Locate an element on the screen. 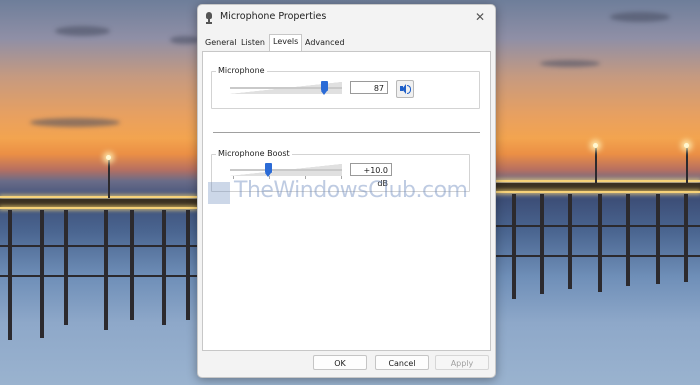 The image size is (700, 385). microphone-slider-thumb is located at coordinates (324, 88).